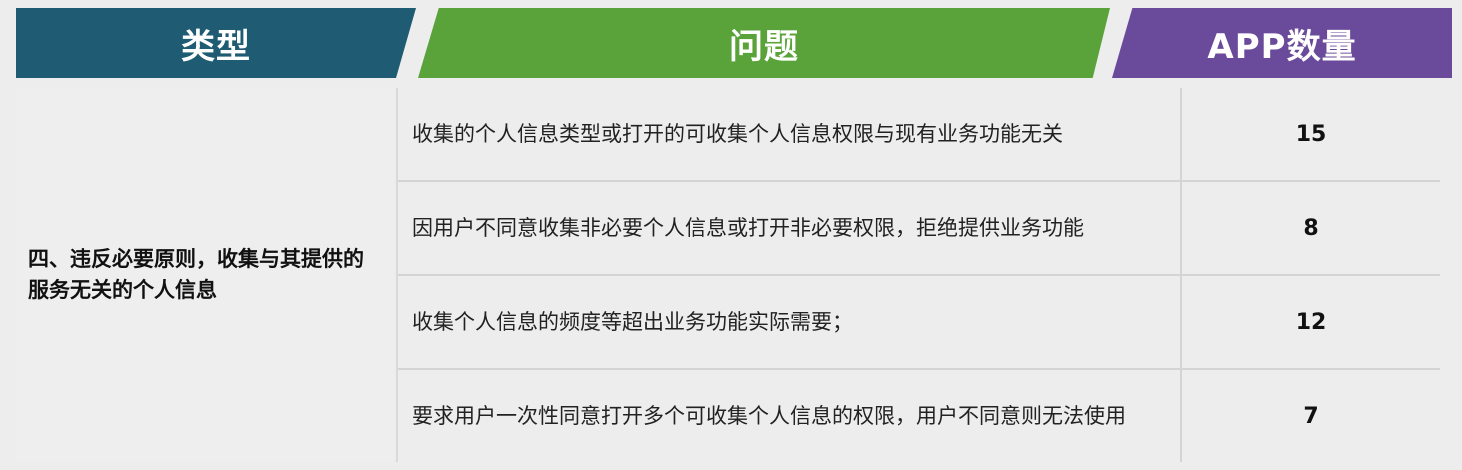  I want to click on table-row: 因用户不同意收集非必要个人信息或打开非必要权限，拒绝提供业务功能 8, so click(919, 229).